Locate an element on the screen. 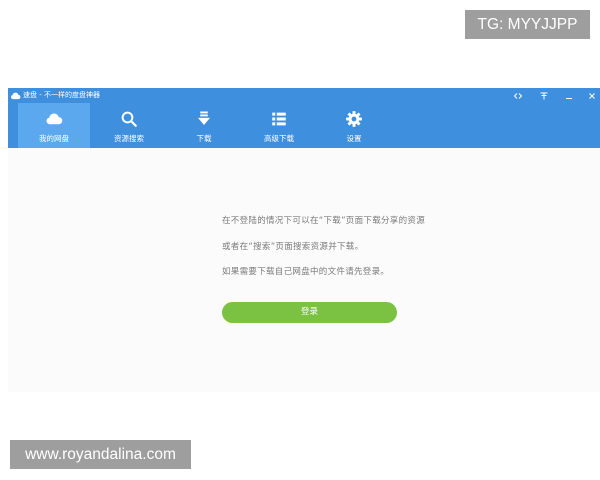 The image size is (600, 480). info-text-line: 如果需要下载自己网盘中的文件请先登录。 is located at coordinates (306, 272).